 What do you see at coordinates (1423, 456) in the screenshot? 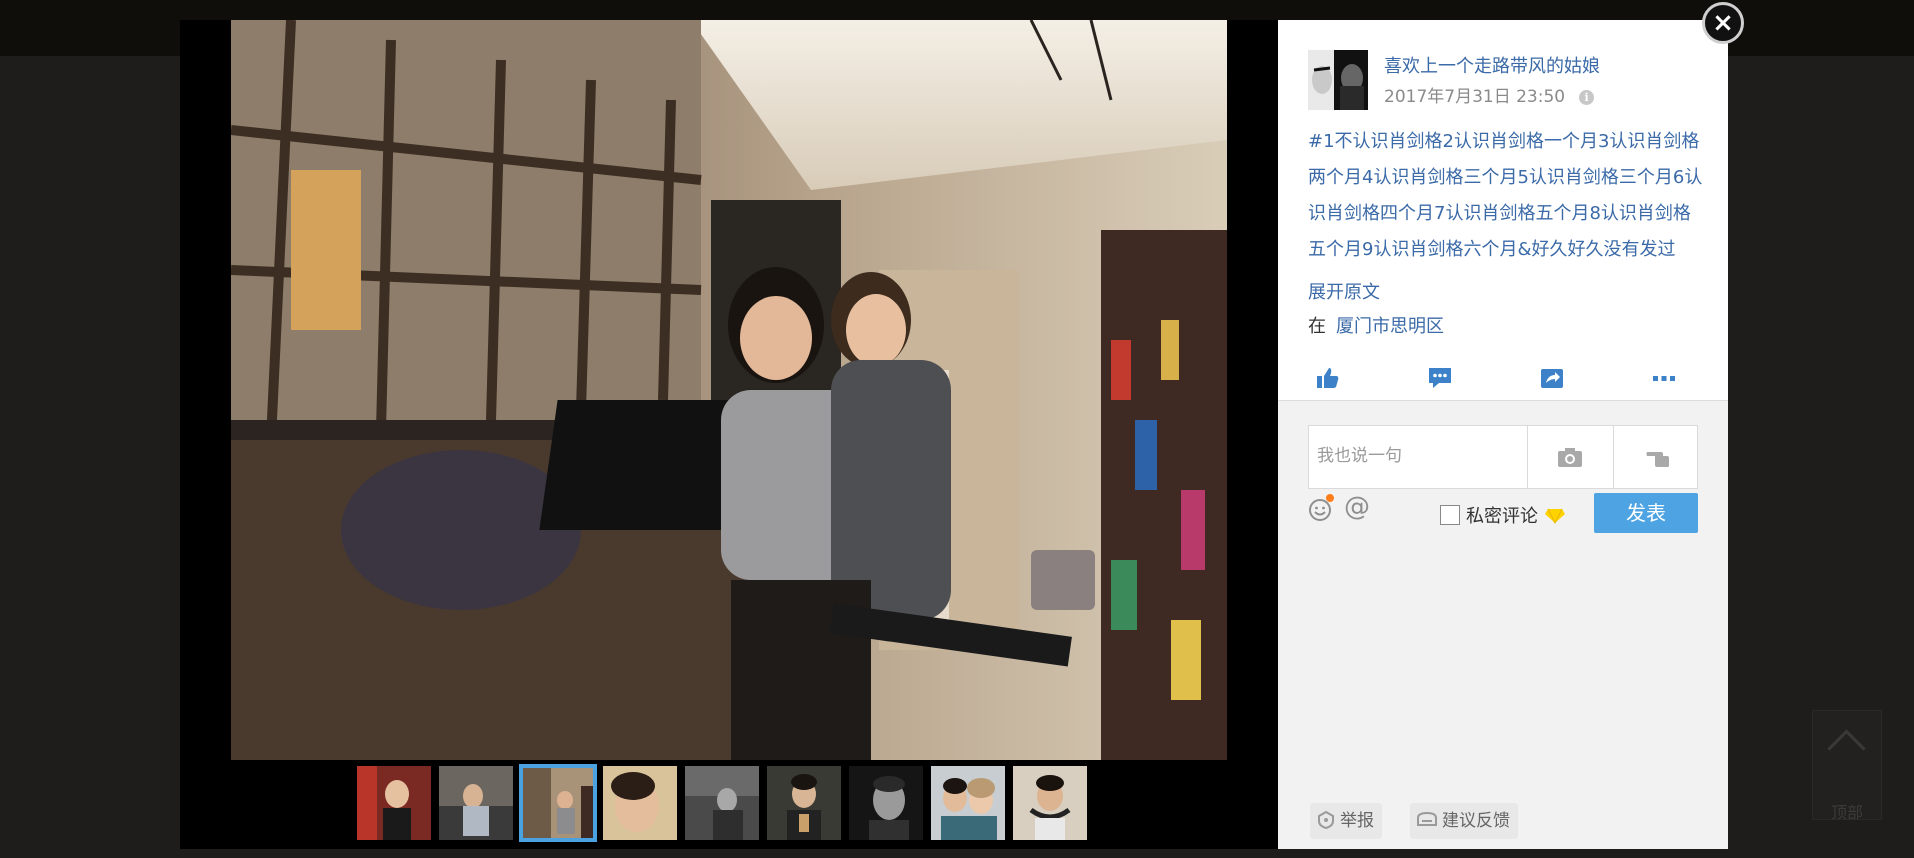
I see `comment-input` at bounding box center [1423, 456].